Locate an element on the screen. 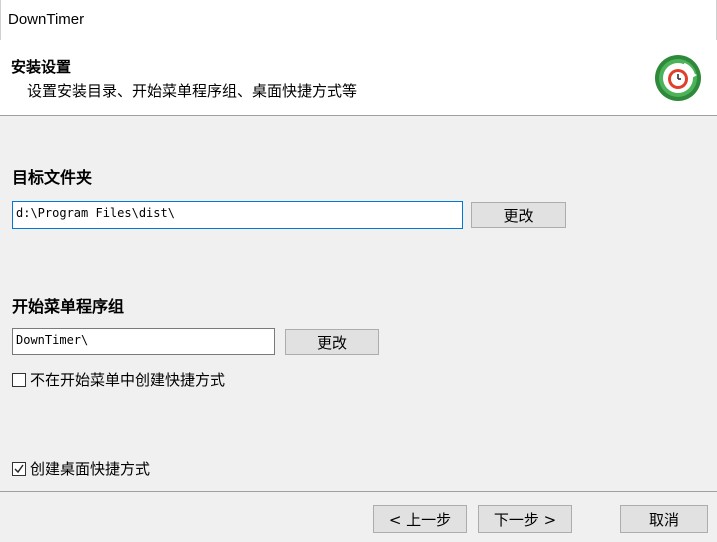 The image size is (717, 542). window-title: DownTimer is located at coordinates (46, 19).